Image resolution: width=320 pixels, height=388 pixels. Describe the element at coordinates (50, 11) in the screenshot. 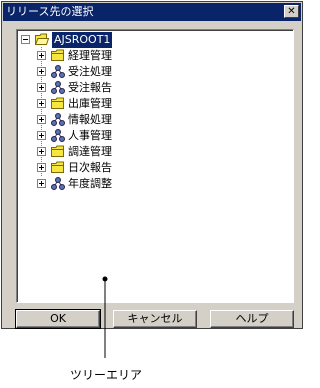

I see `window-title: リリース先の選択` at that location.